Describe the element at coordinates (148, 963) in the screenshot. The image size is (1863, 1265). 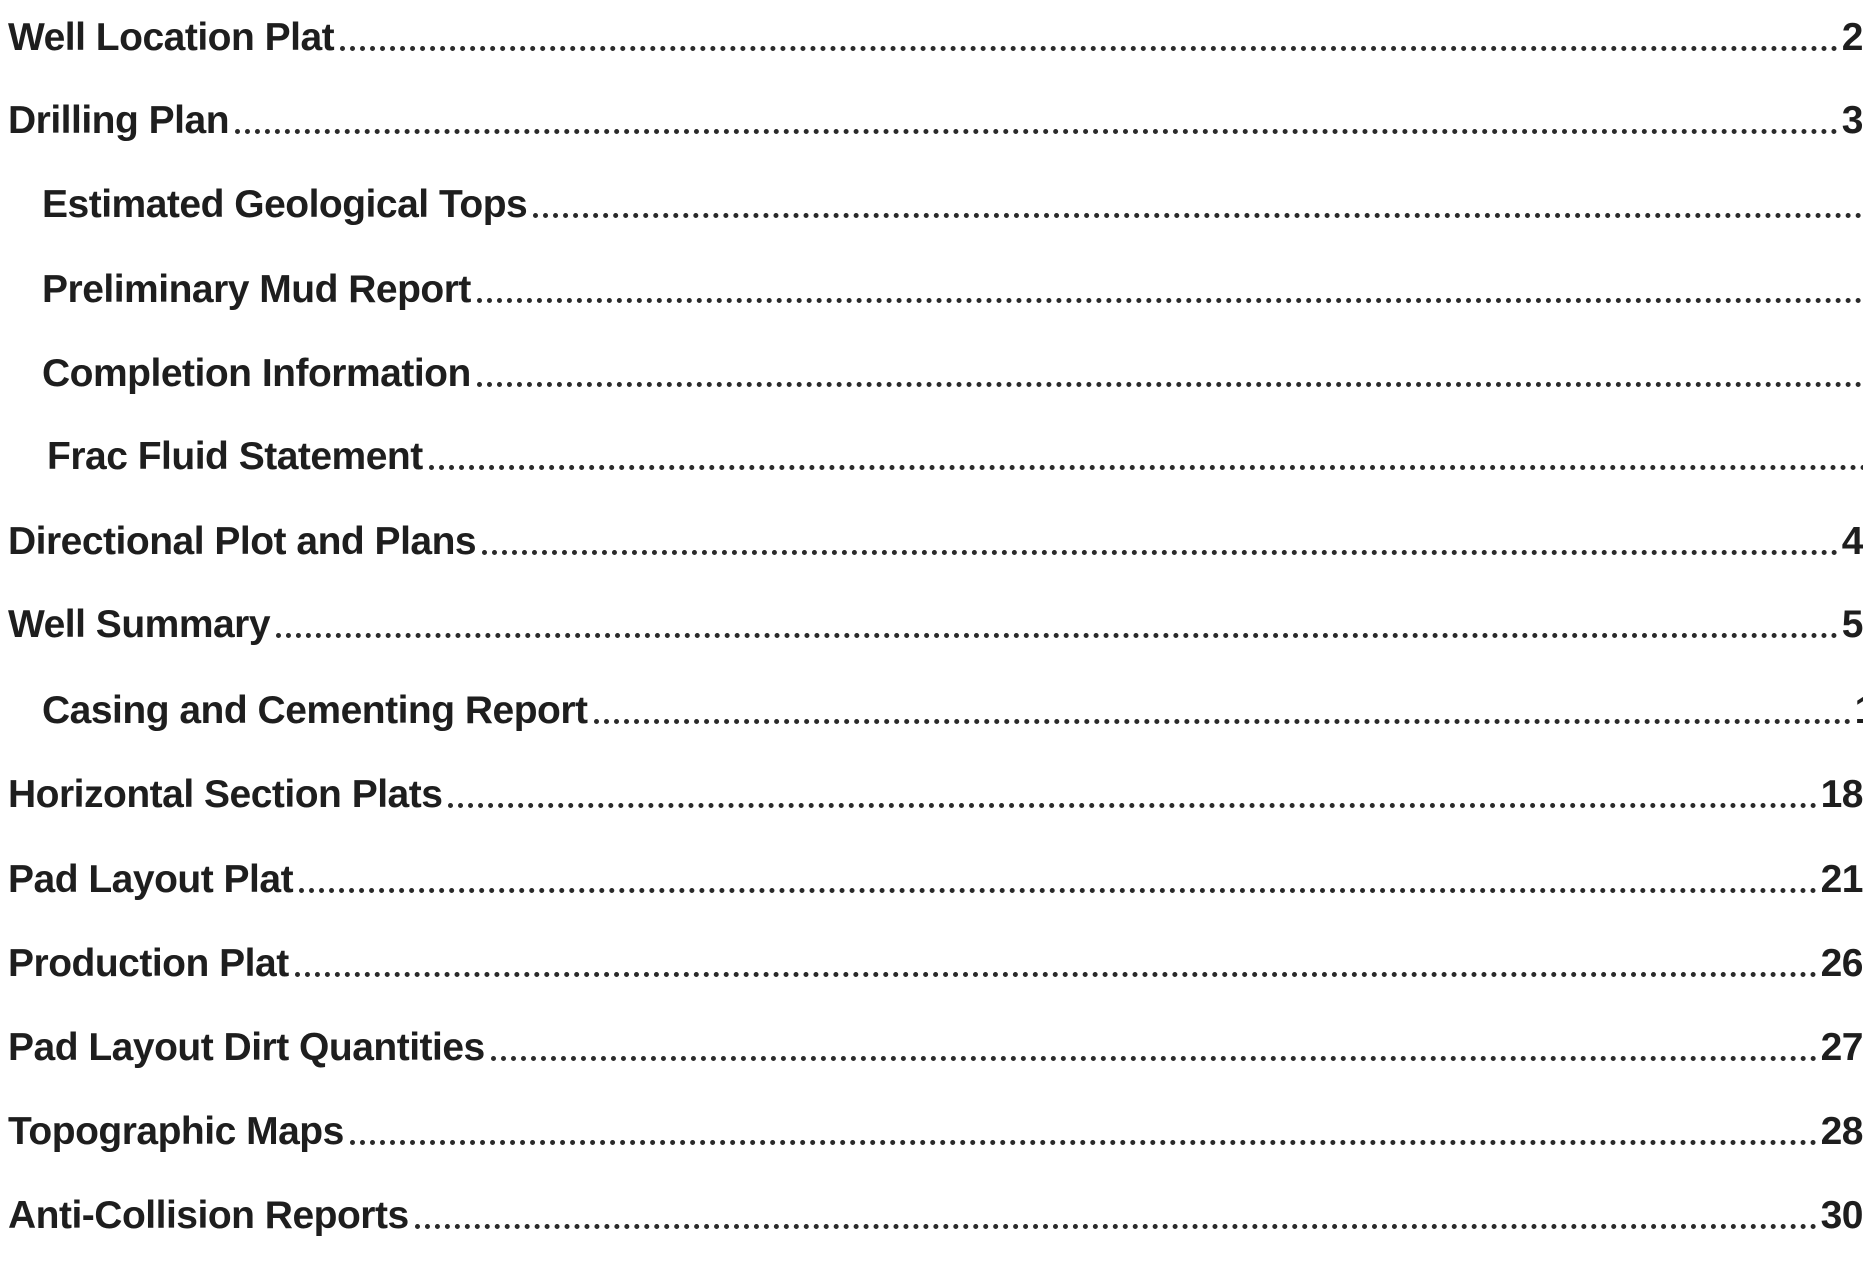
I see `toc-entry-title: Production Plat` at that location.